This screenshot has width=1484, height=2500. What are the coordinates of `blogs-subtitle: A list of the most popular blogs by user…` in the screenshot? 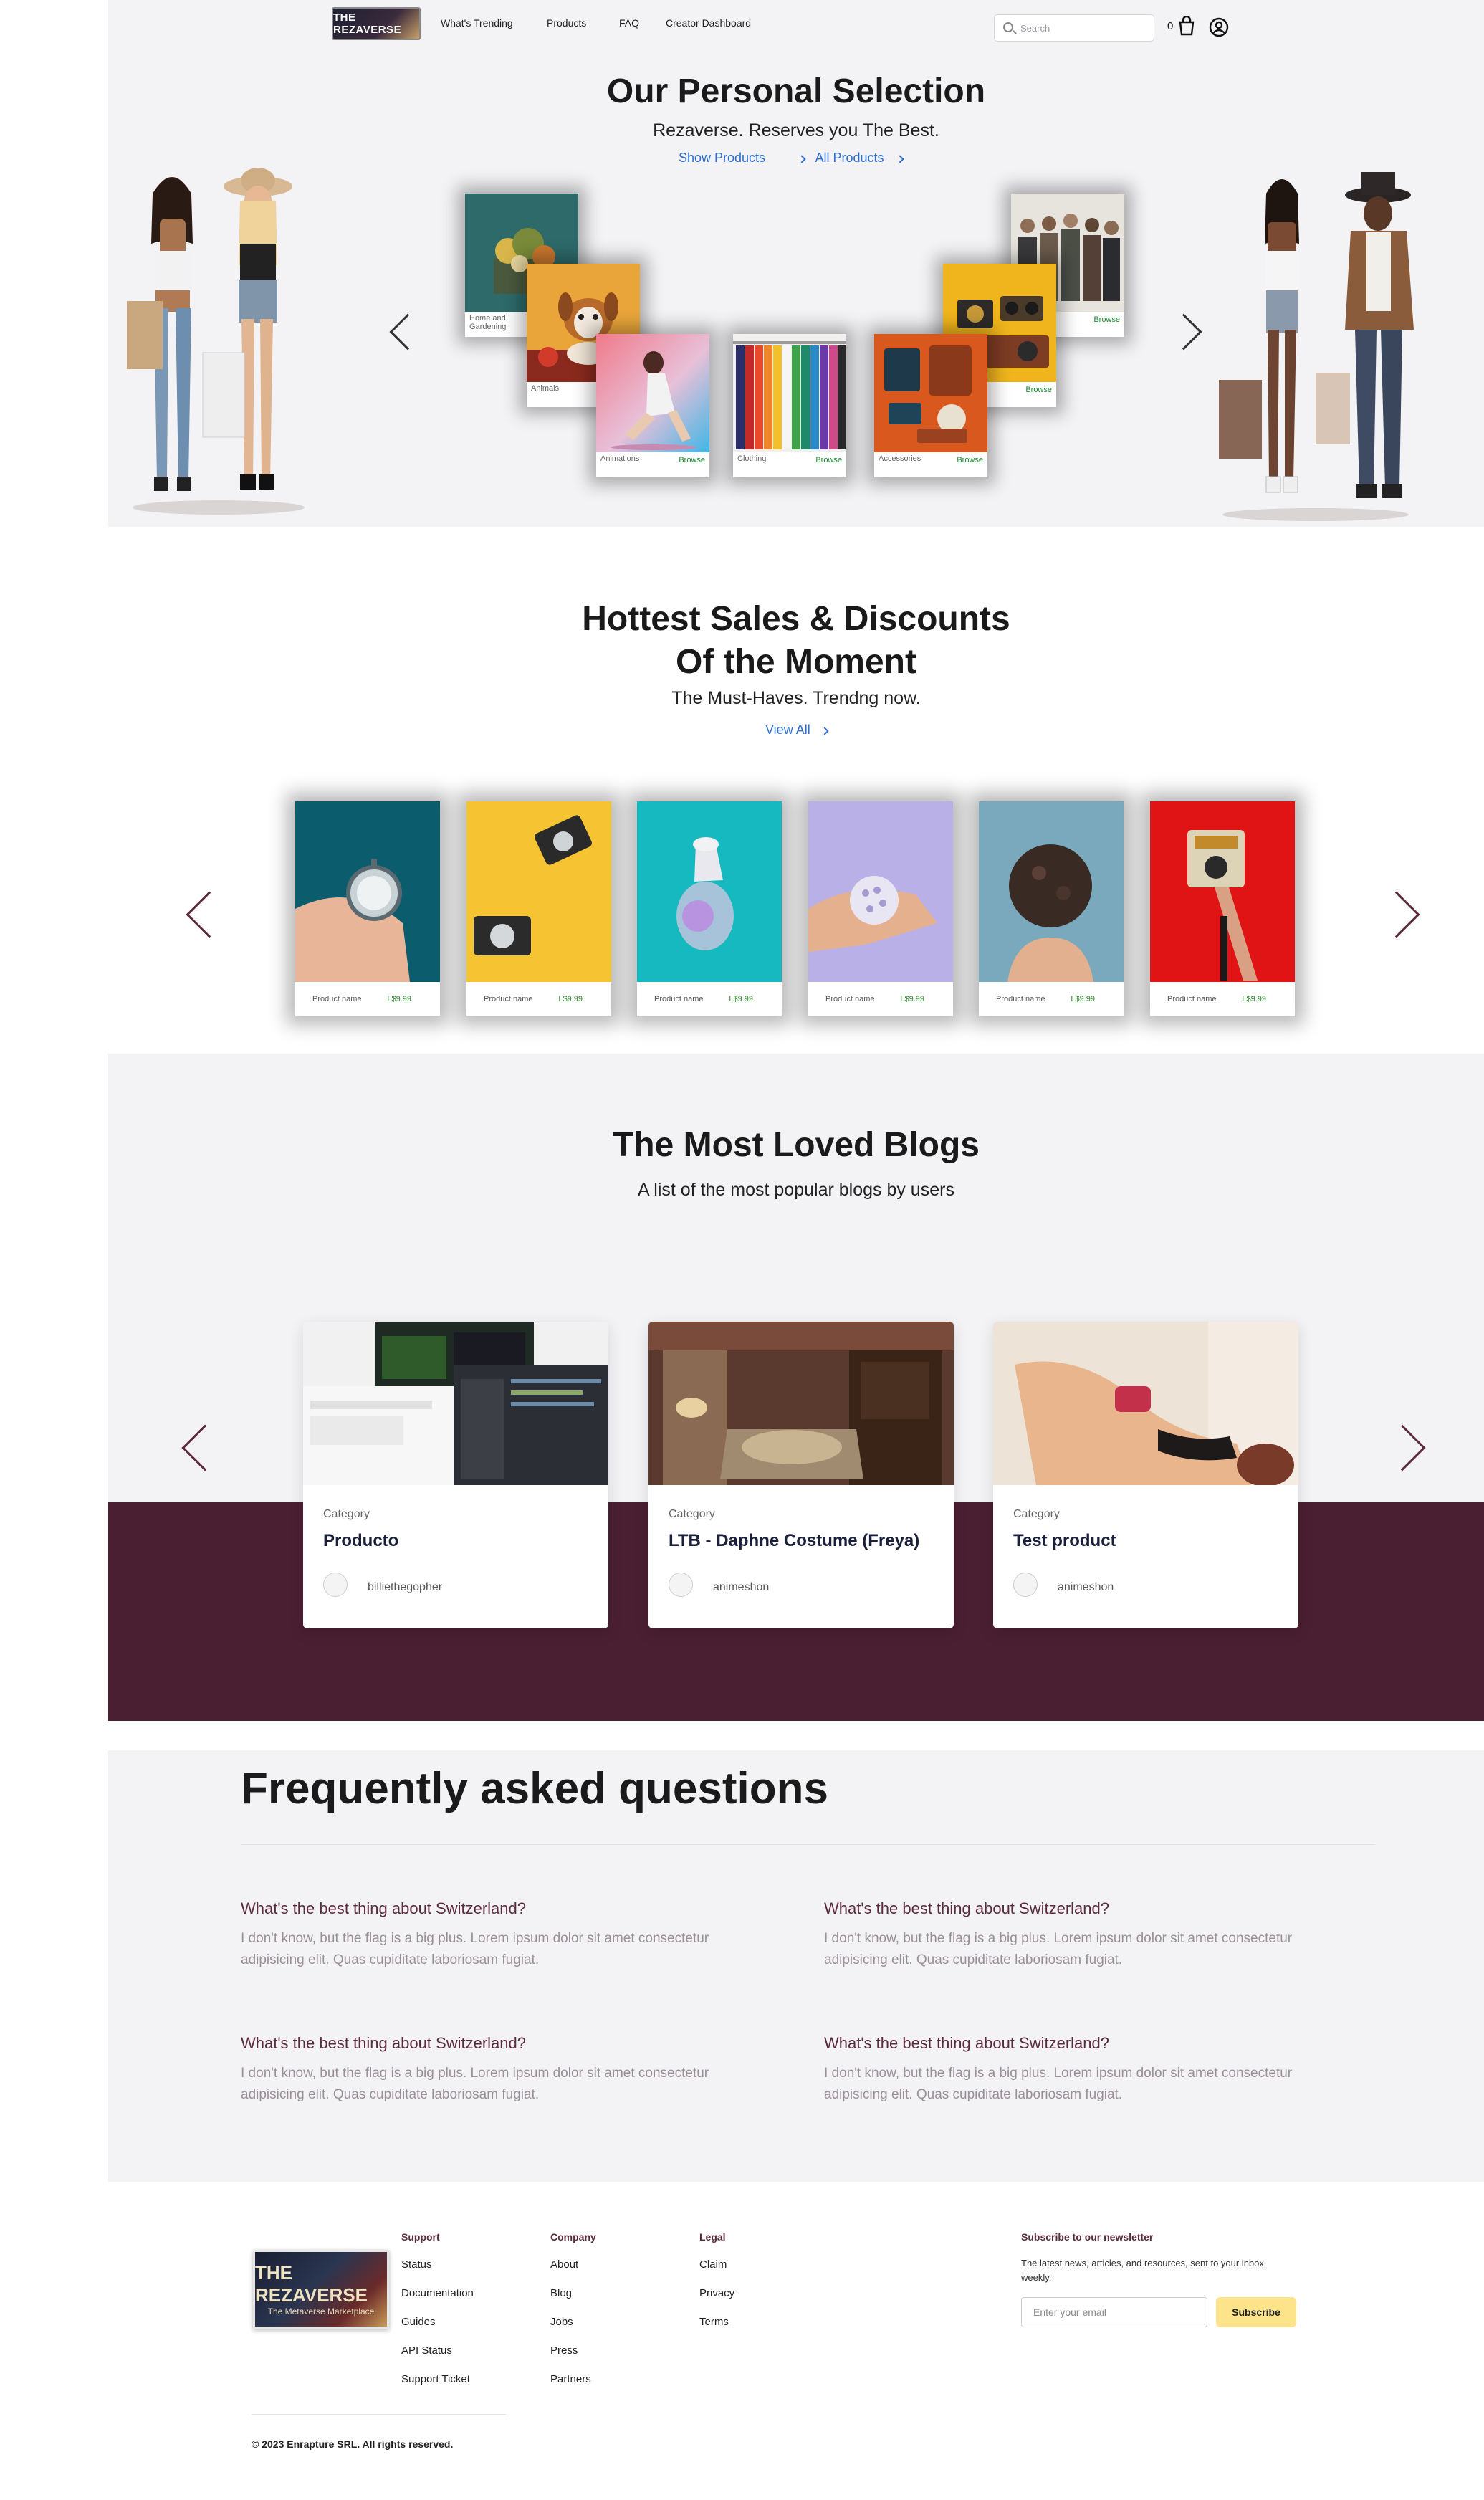 It's located at (796, 1190).